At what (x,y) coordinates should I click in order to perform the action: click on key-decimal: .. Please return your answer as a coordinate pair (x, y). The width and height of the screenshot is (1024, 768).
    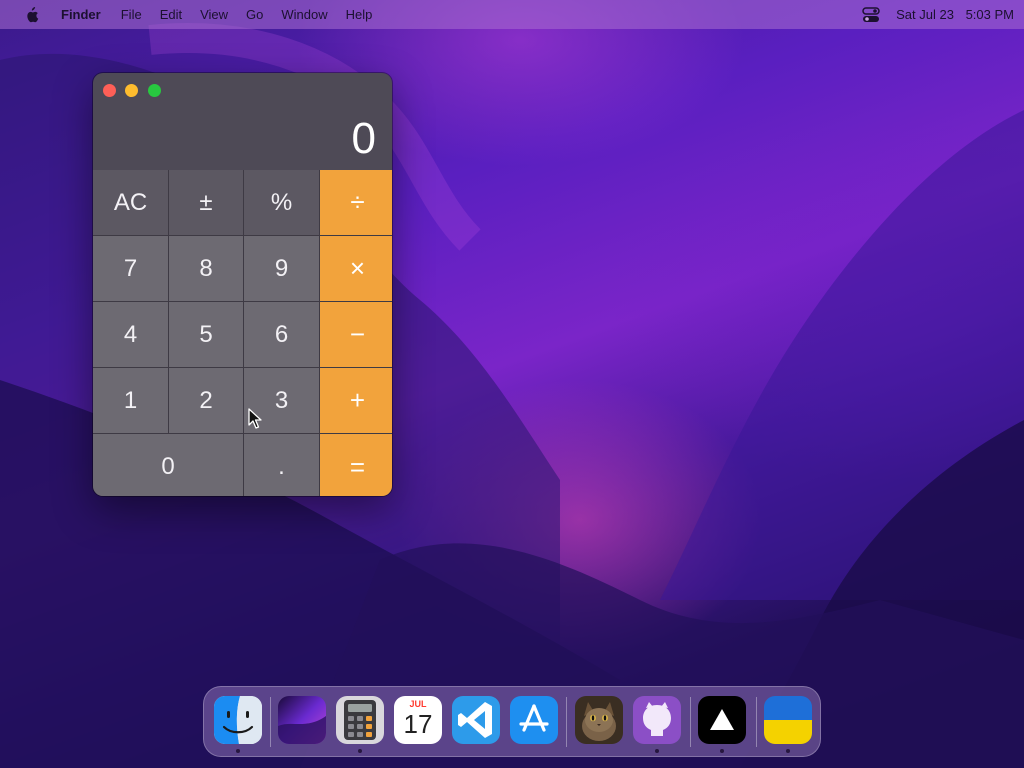
    Looking at the image, I should click on (281, 465).